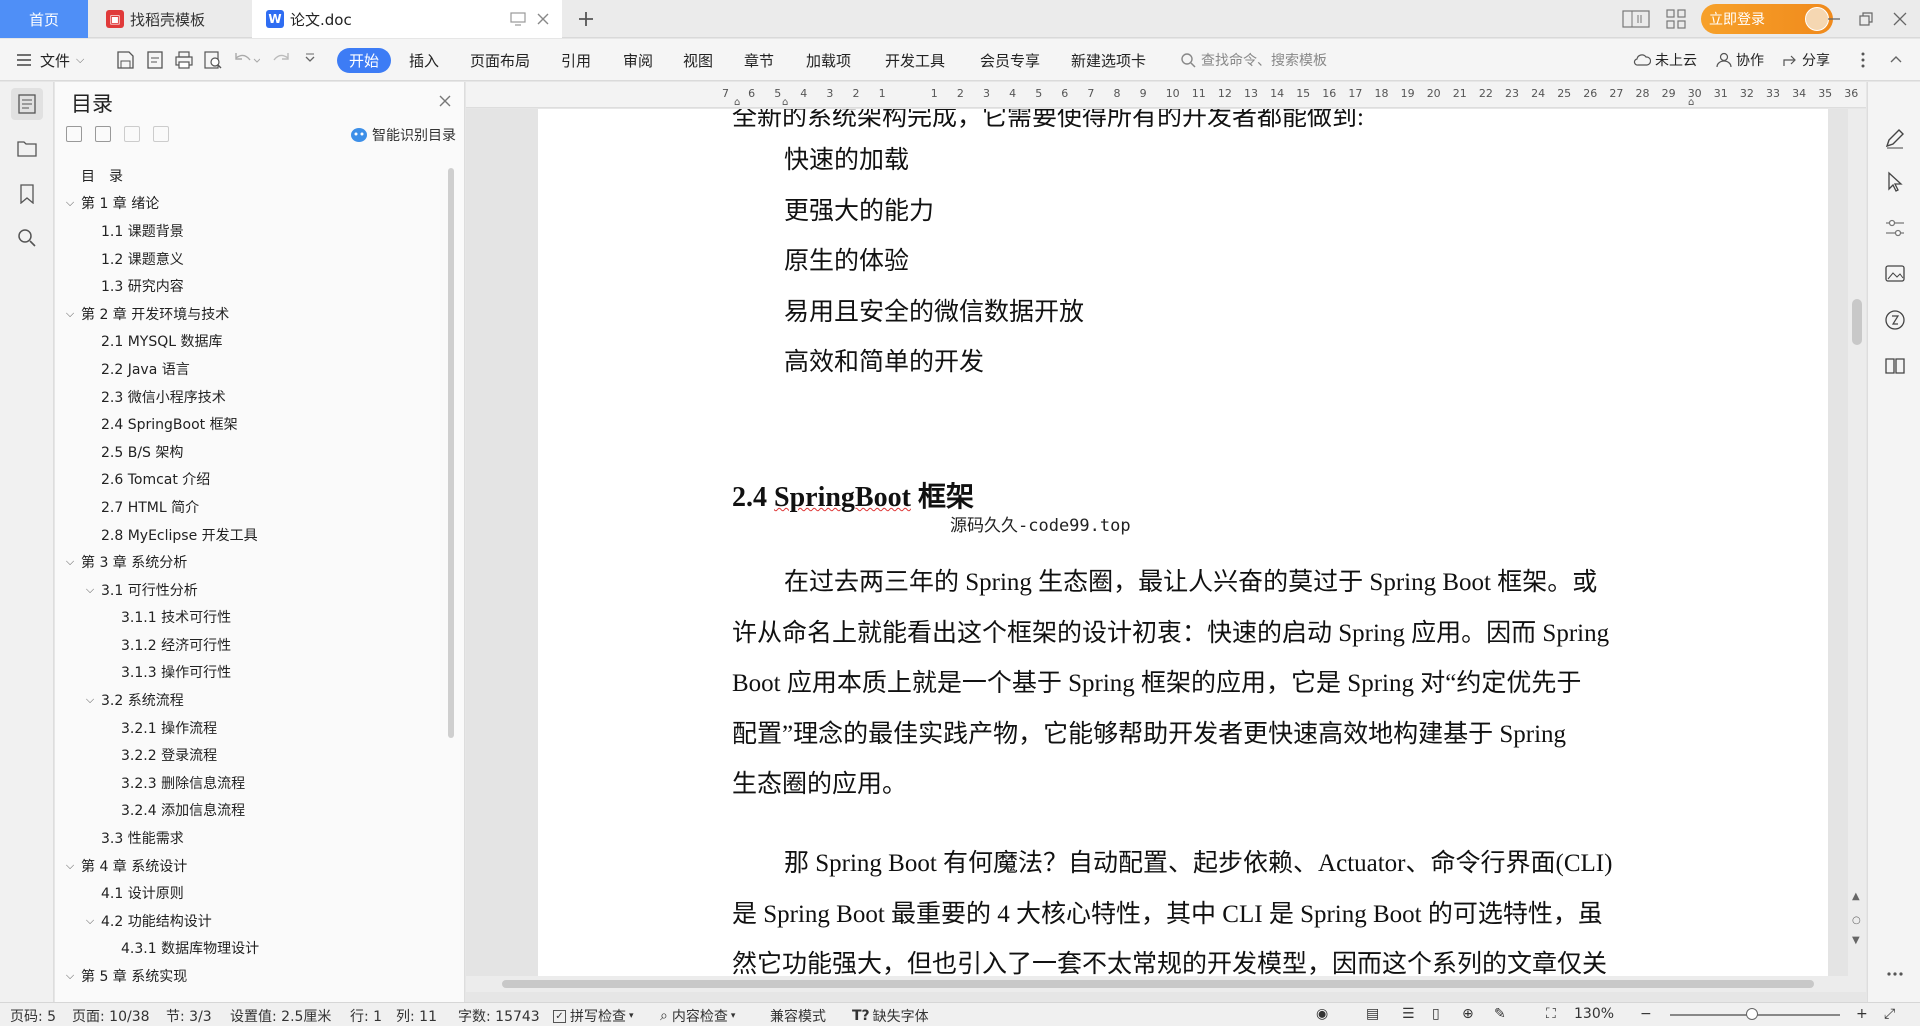 Image resolution: width=1920 pixels, height=1026 pixels. I want to click on toc-item: 2.5 B/S 架构, so click(252, 452).